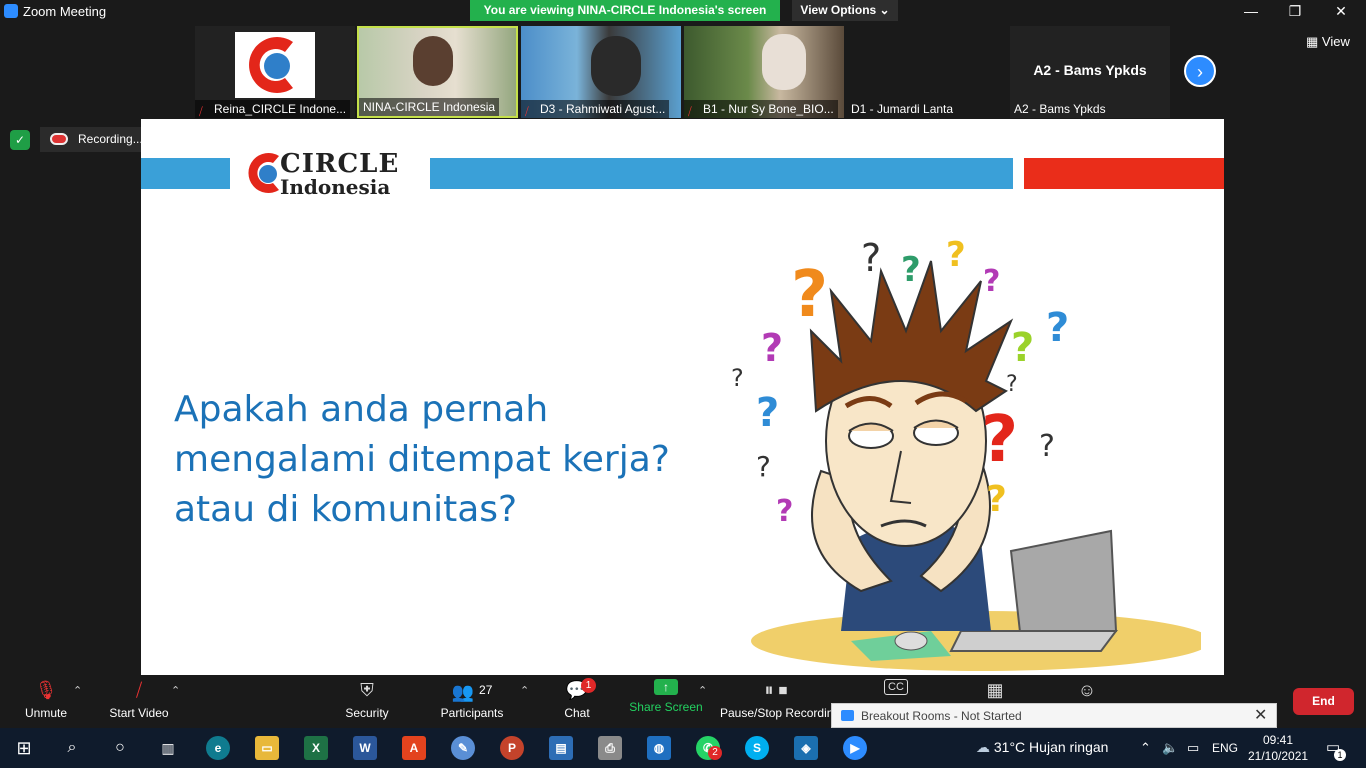 This screenshot has width=1366, height=768. What do you see at coordinates (1200, 71) in the screenshot?
I see `next-page-arrow-icon: ›` at bounding box center [1200, 71].